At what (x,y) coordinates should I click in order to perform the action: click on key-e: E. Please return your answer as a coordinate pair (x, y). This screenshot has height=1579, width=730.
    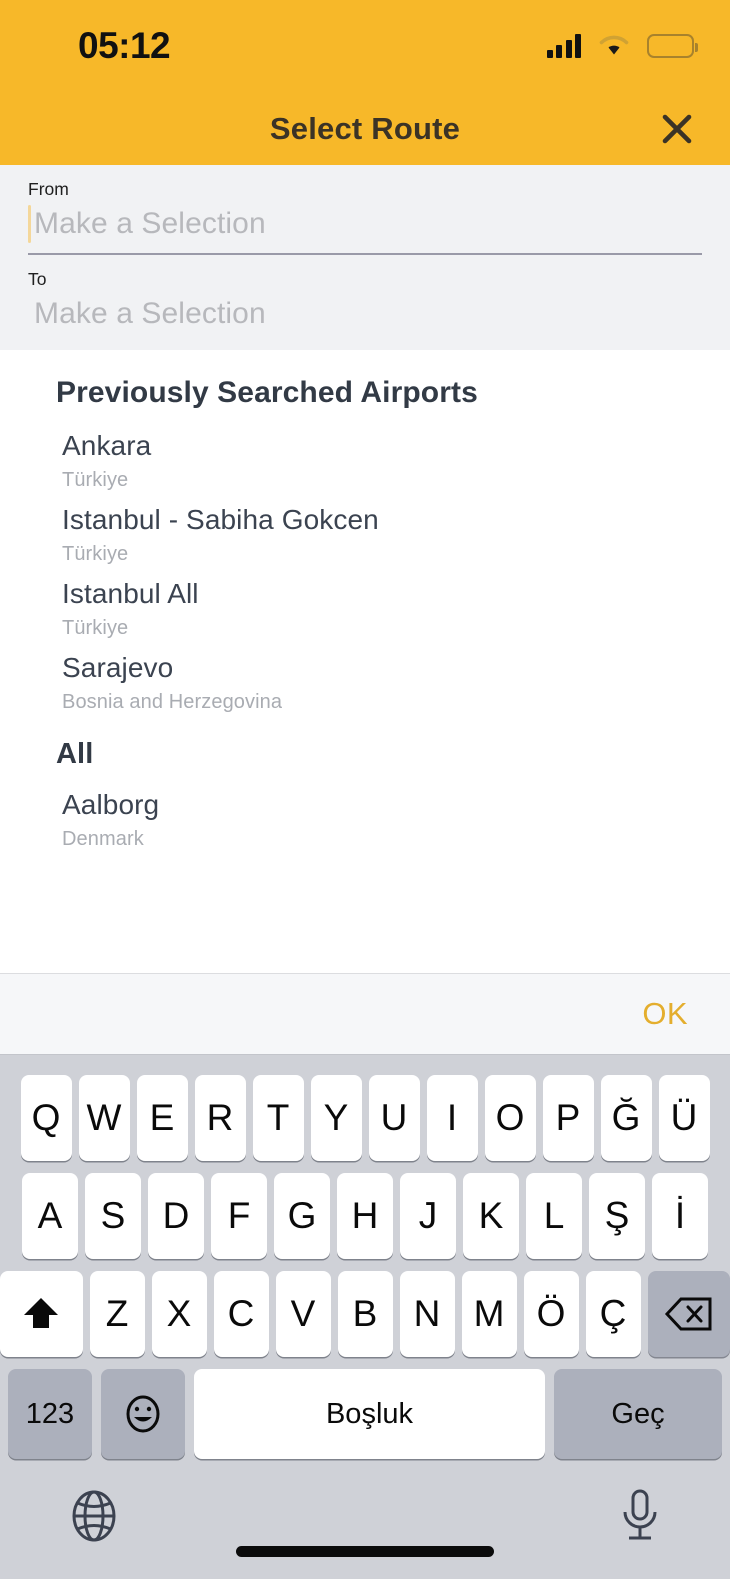
    Looking at the image, I should click on (162, 1118).